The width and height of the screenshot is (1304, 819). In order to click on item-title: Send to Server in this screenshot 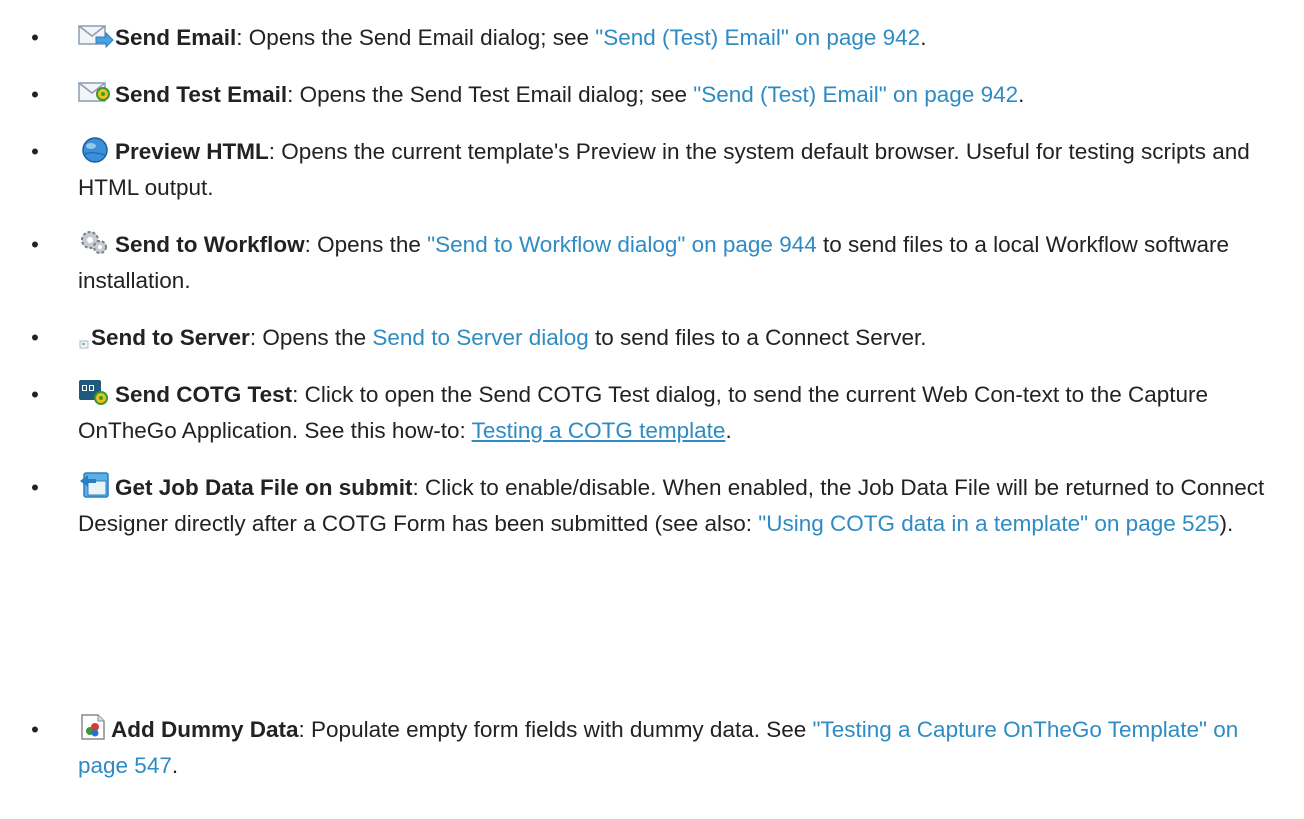, I will do `click(170, 337)`.